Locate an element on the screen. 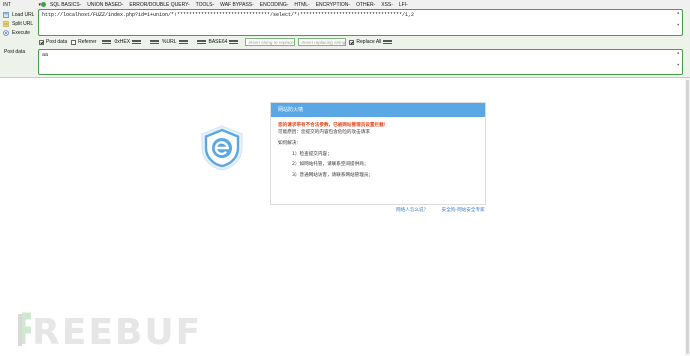 The width and height of the screenshot is (690, 356). waf-step: 1）检查提交内容； is located at coordinates (312, 154).